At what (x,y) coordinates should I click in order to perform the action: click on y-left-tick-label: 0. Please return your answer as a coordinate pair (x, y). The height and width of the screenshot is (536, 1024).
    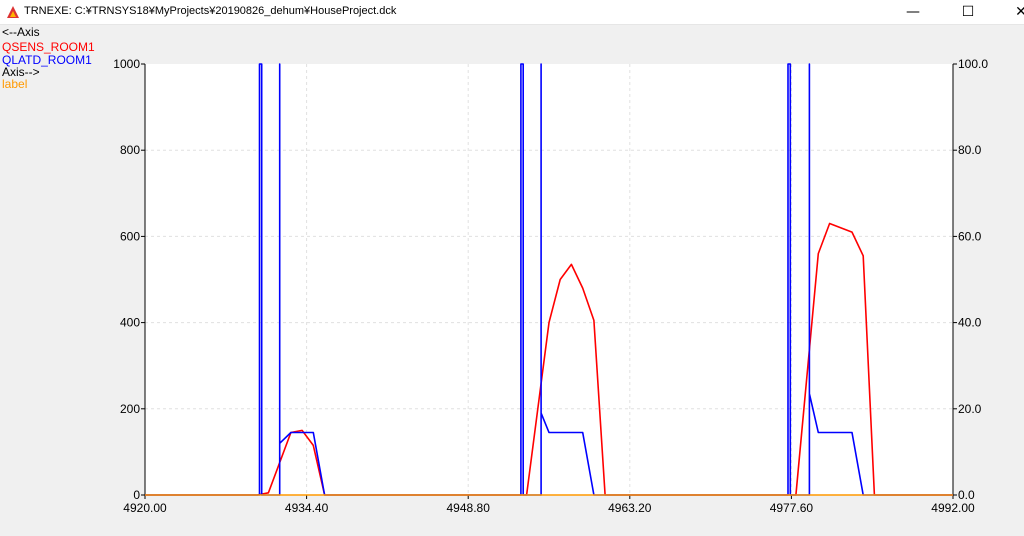
    Looking at the image, I should click on (136, 495).